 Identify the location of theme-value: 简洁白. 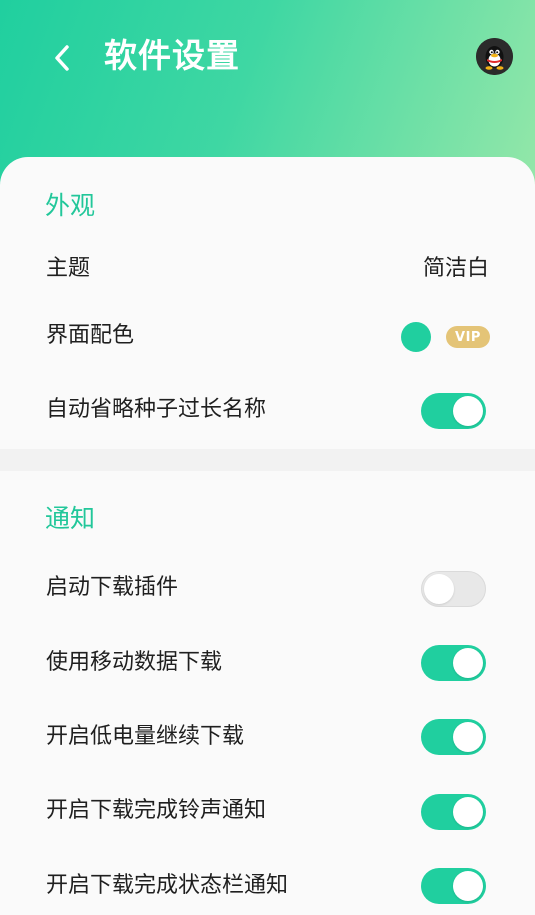
(456, 269).